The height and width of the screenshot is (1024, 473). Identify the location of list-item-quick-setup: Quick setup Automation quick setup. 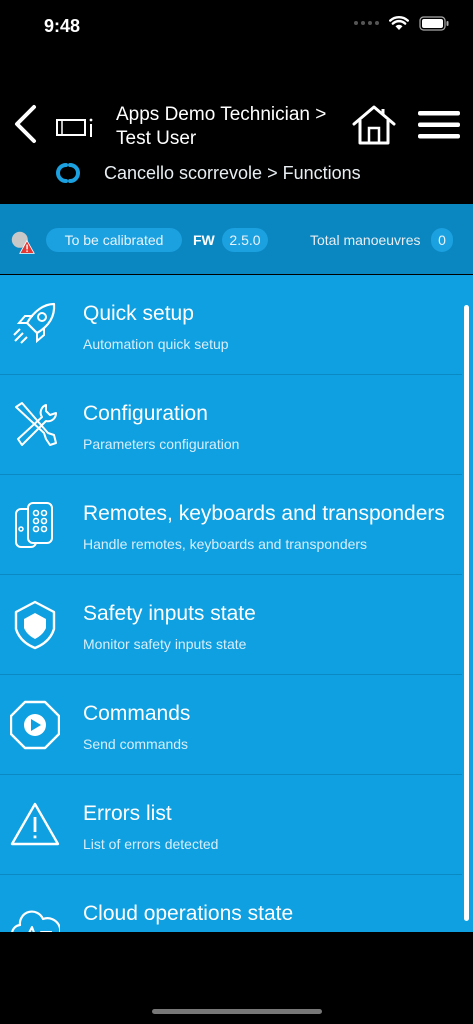
(231, 325).